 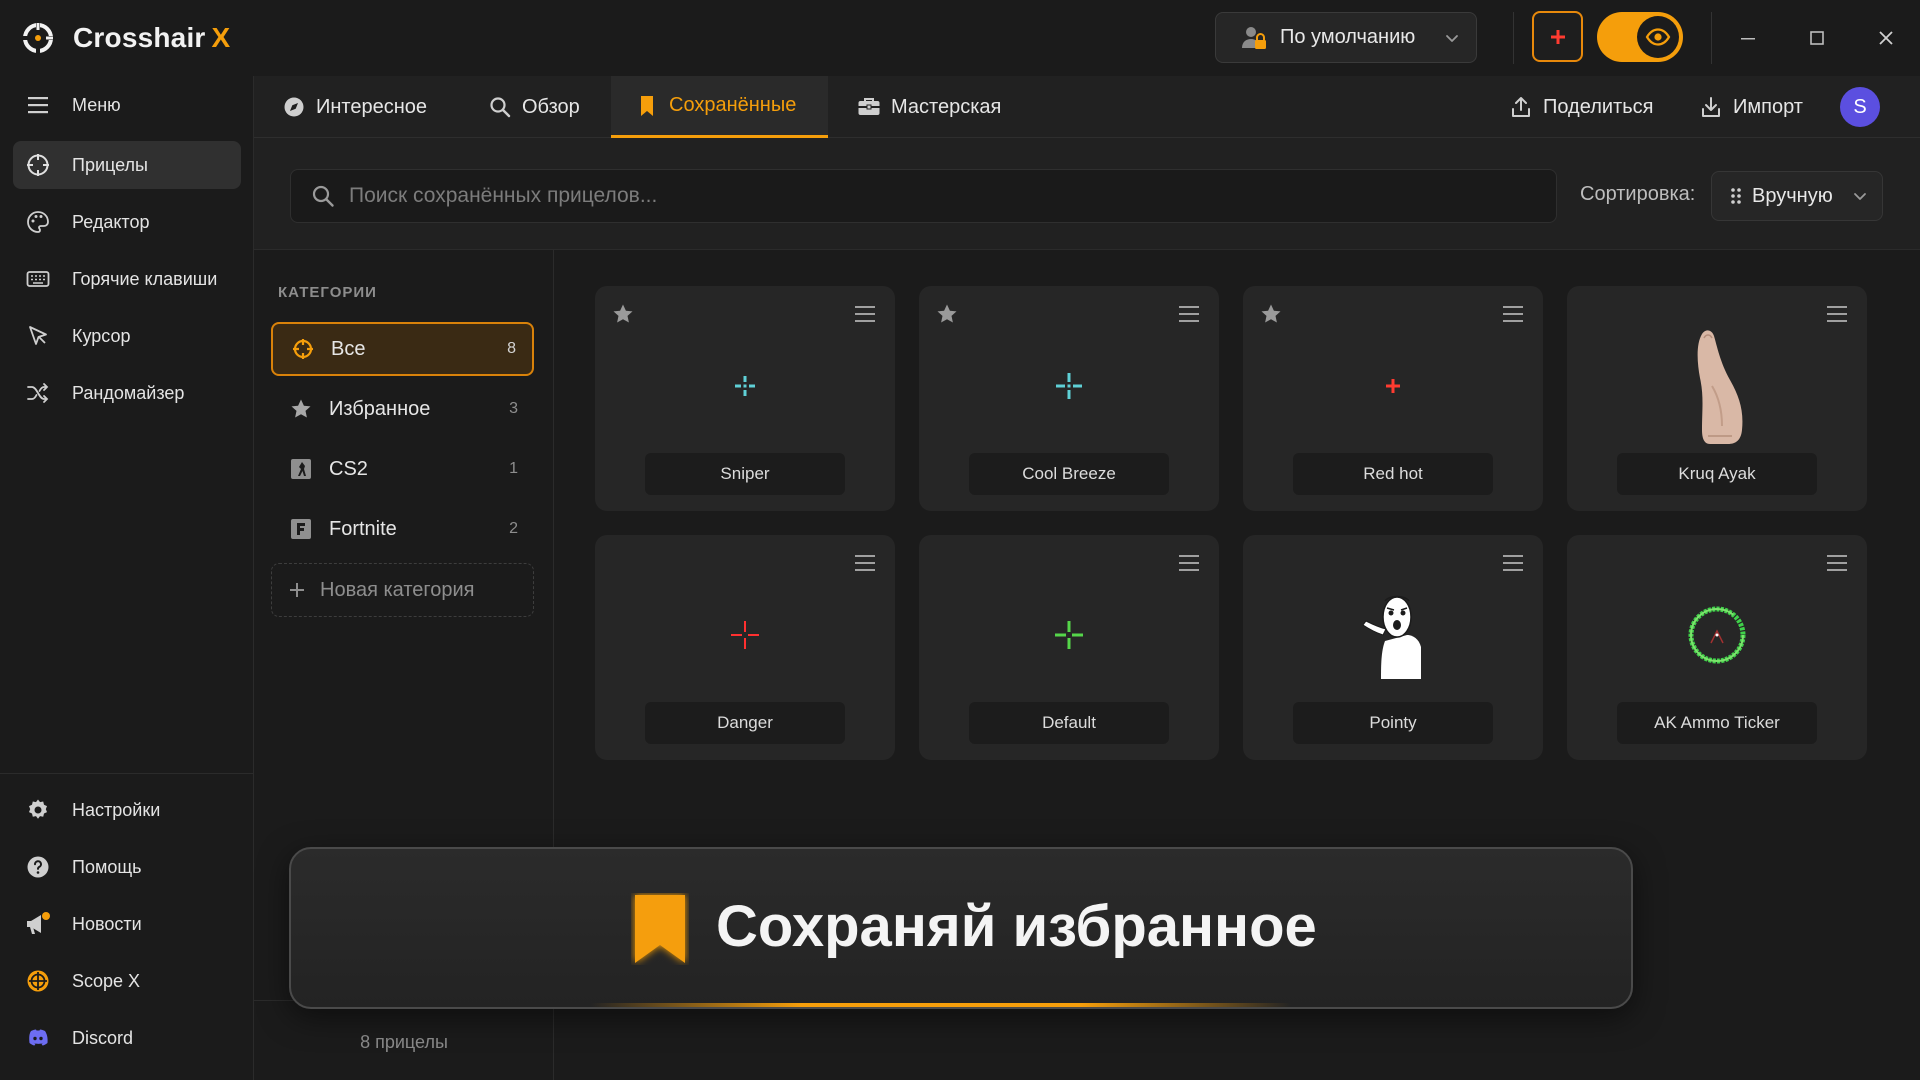 I want to click on crosshair-card-danger: Danger, so click(x=745, y=647).